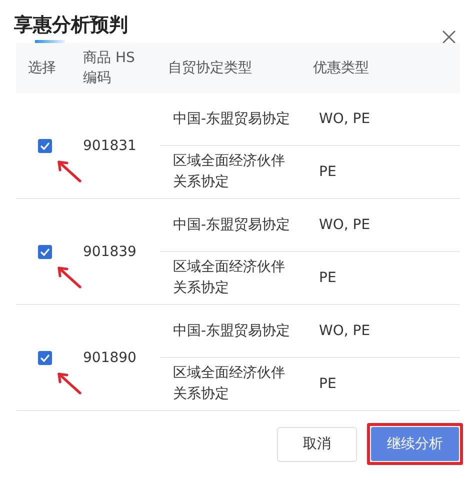 The width and height of the screenshot is (472, 482). I want to click on column-header: 优惠类型, so click(341, 68).